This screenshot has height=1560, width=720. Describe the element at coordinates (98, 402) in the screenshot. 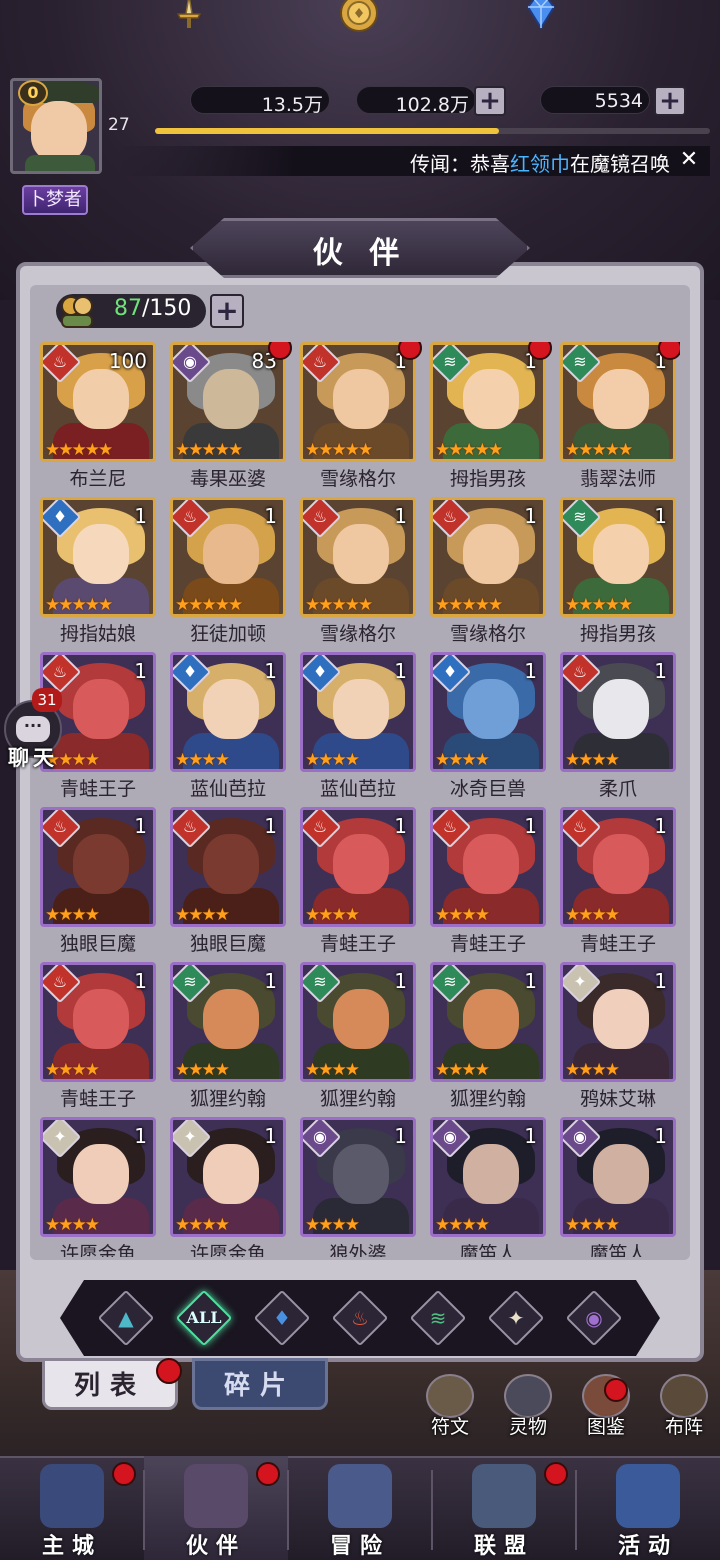

I see `hero-portrait: ♨ 100 ★★★★★` at that location.